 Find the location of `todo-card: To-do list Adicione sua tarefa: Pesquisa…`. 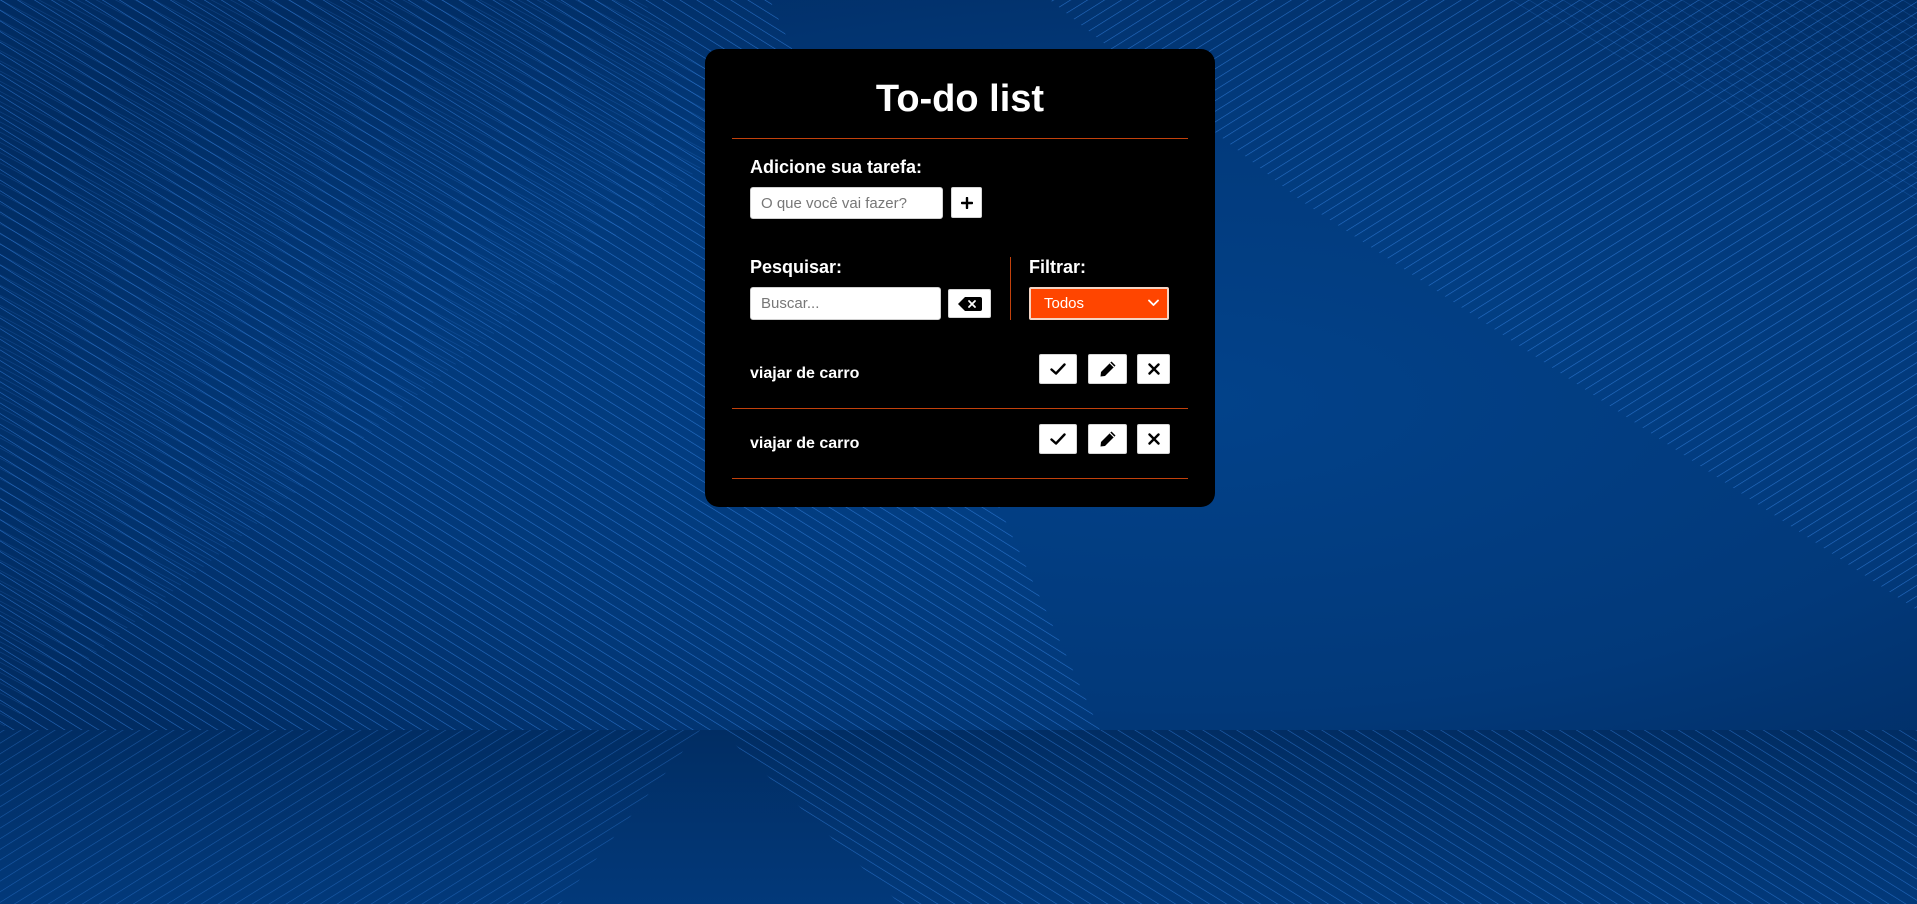

todo-card: To-do list Adicione sua tarefa: Pesquisa… is located at coordinates (960, 278).